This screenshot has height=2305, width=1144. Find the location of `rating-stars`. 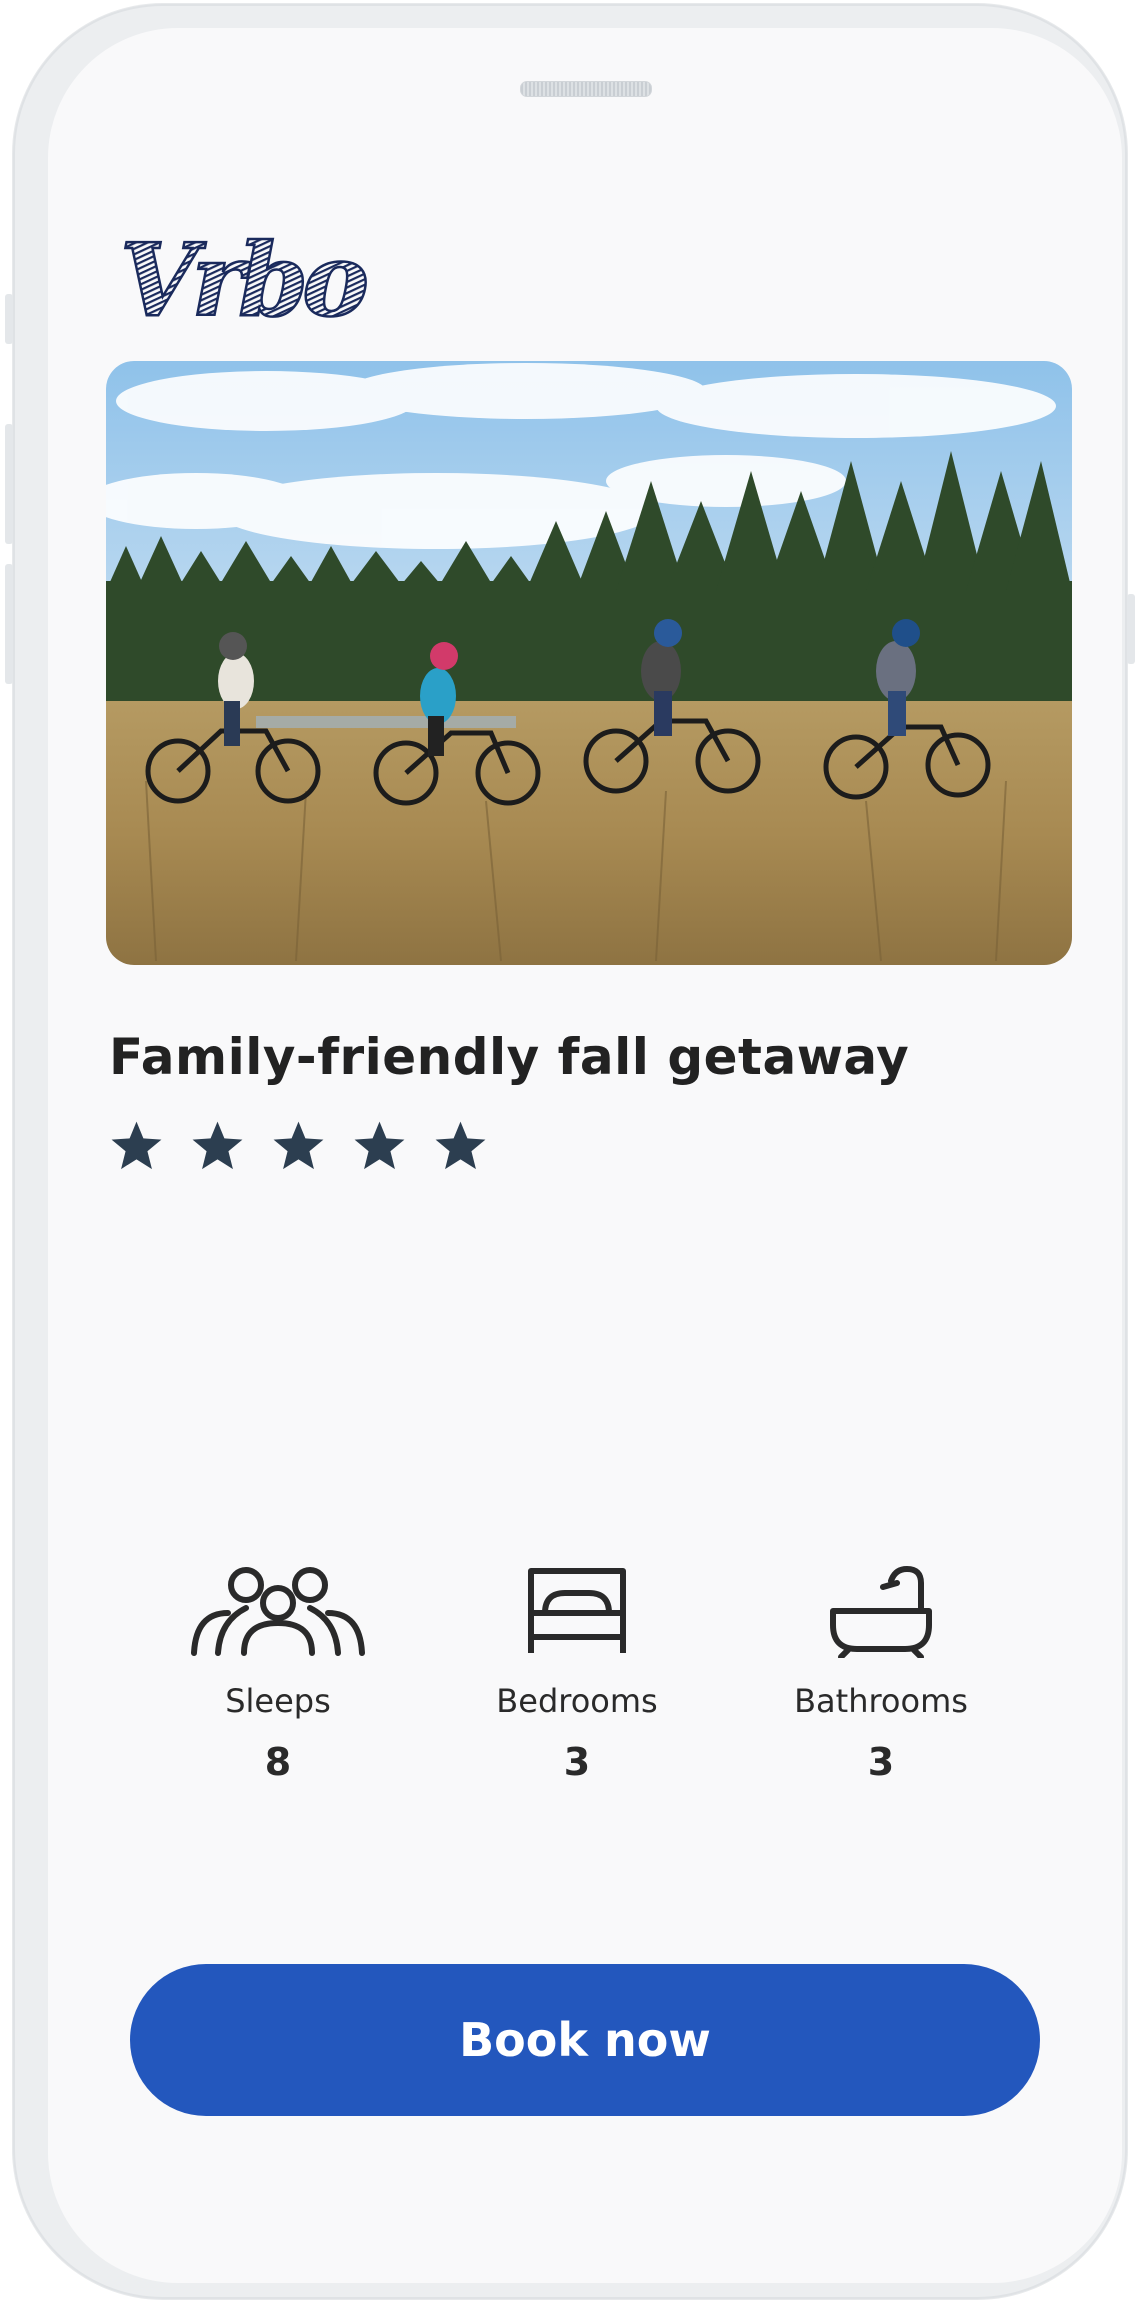

rating-stars is located at coordinates (298, 1146).